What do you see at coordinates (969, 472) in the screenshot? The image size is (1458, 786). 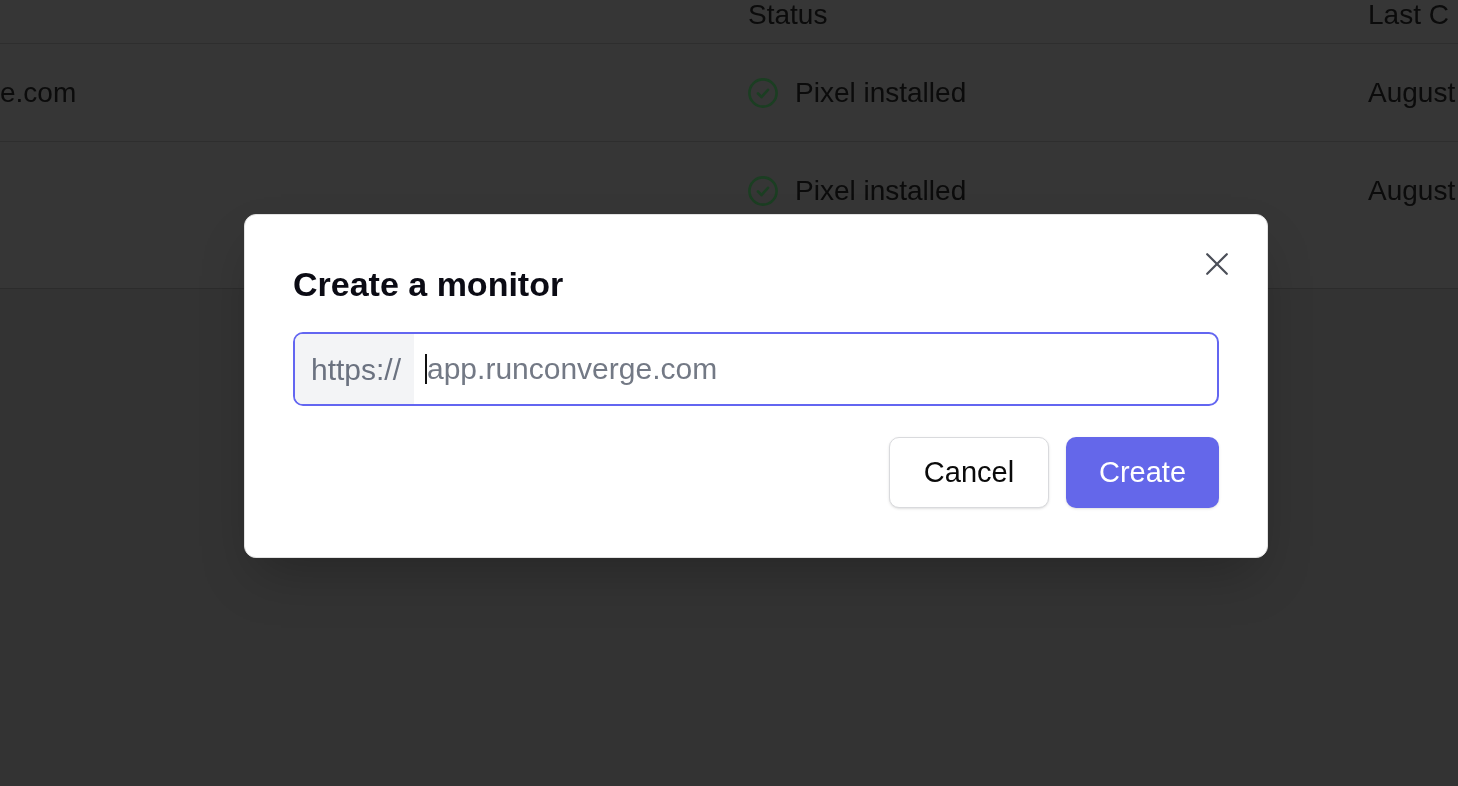 I see `cancel-button: Cancel` at bounding box center [969, 472].